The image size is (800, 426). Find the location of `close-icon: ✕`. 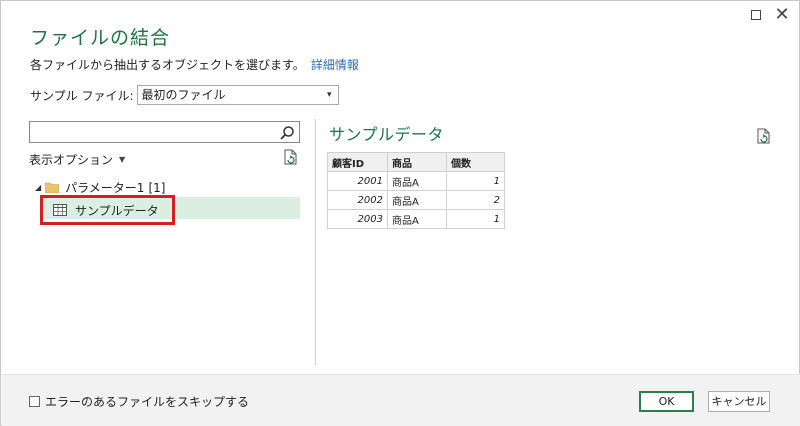

close-icon: ✕ is located at coordinates (782, 14).